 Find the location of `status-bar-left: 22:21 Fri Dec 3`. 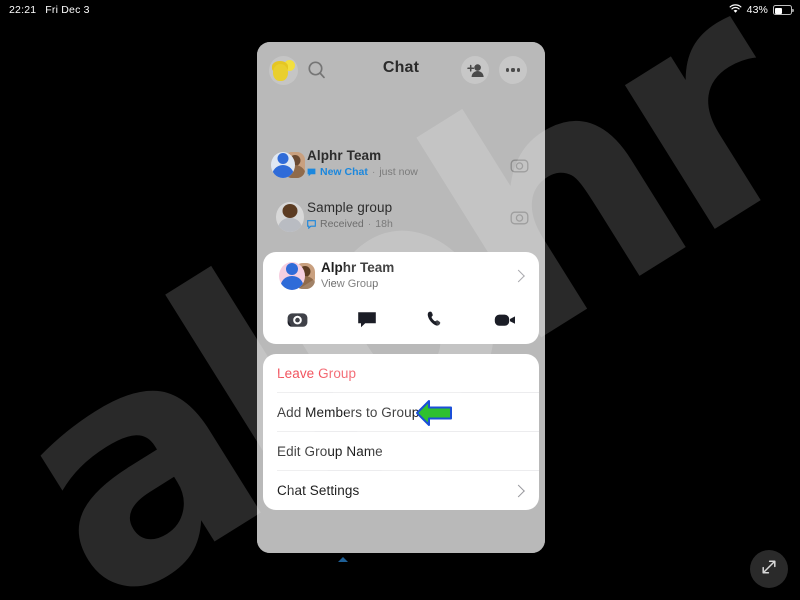

status-bar-left: 22:21 Fri Dec 3 is located at coordinates (49, 10).